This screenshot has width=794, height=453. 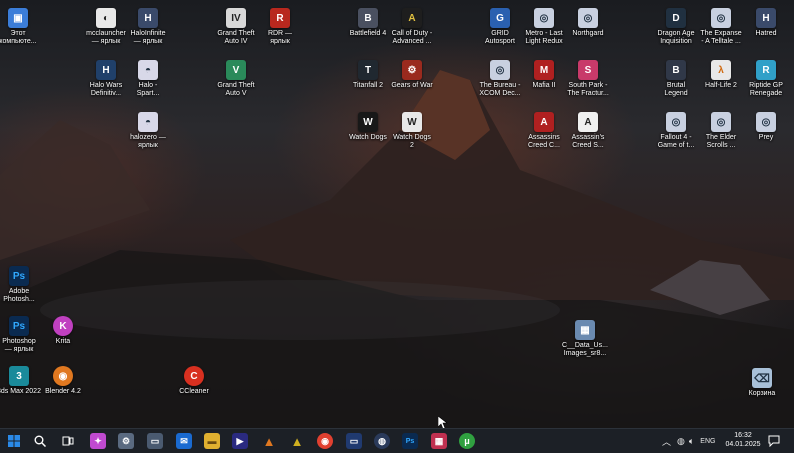 What do you see at coordinates (368, 137) in the screenshot?
I see `desktop-icon-label: Watch Dogs` at bounding box center [368, 137].